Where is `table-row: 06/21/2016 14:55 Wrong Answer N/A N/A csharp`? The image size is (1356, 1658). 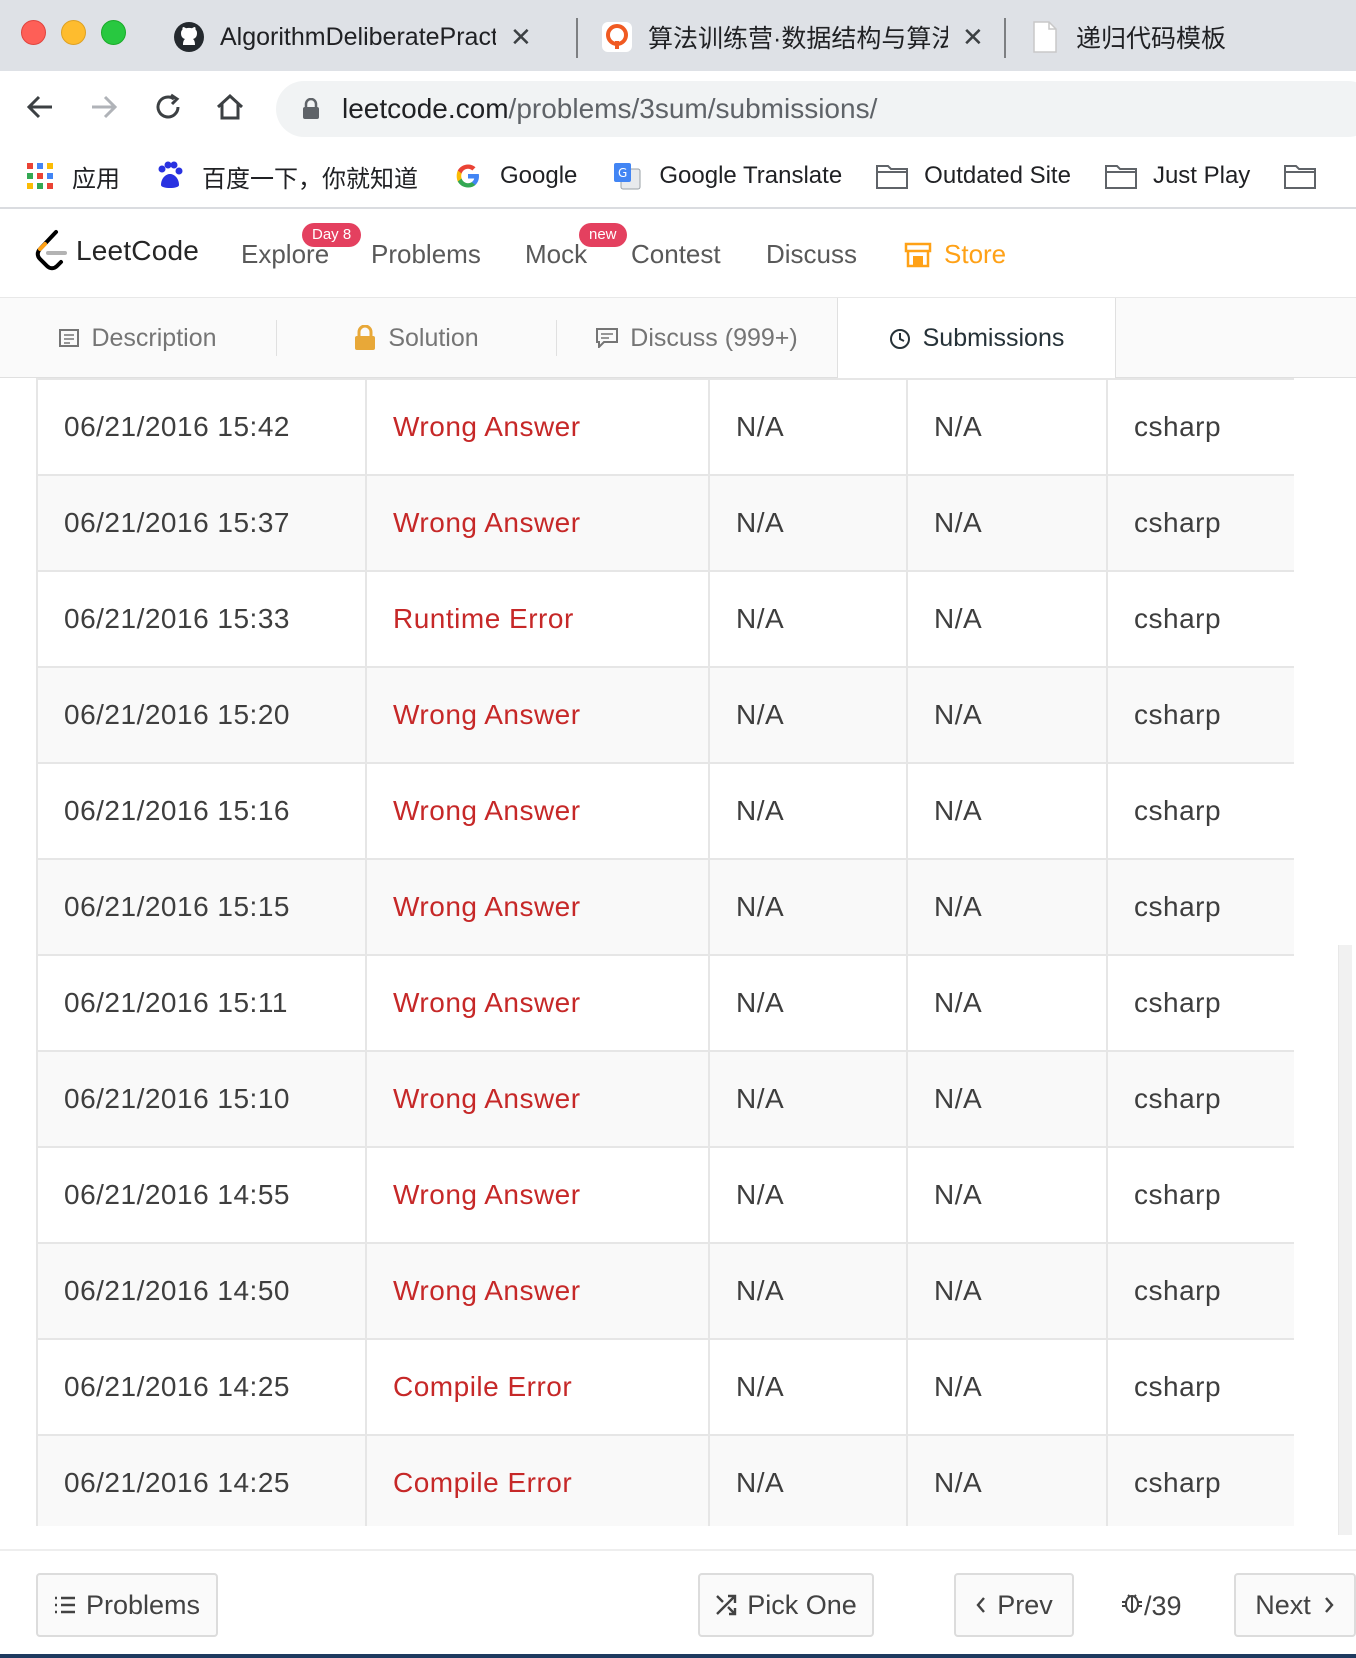 table-row: 06/21/2016 14:55 Wrong Answer N/A N/A csharp is located at coordinates (665, 1195).